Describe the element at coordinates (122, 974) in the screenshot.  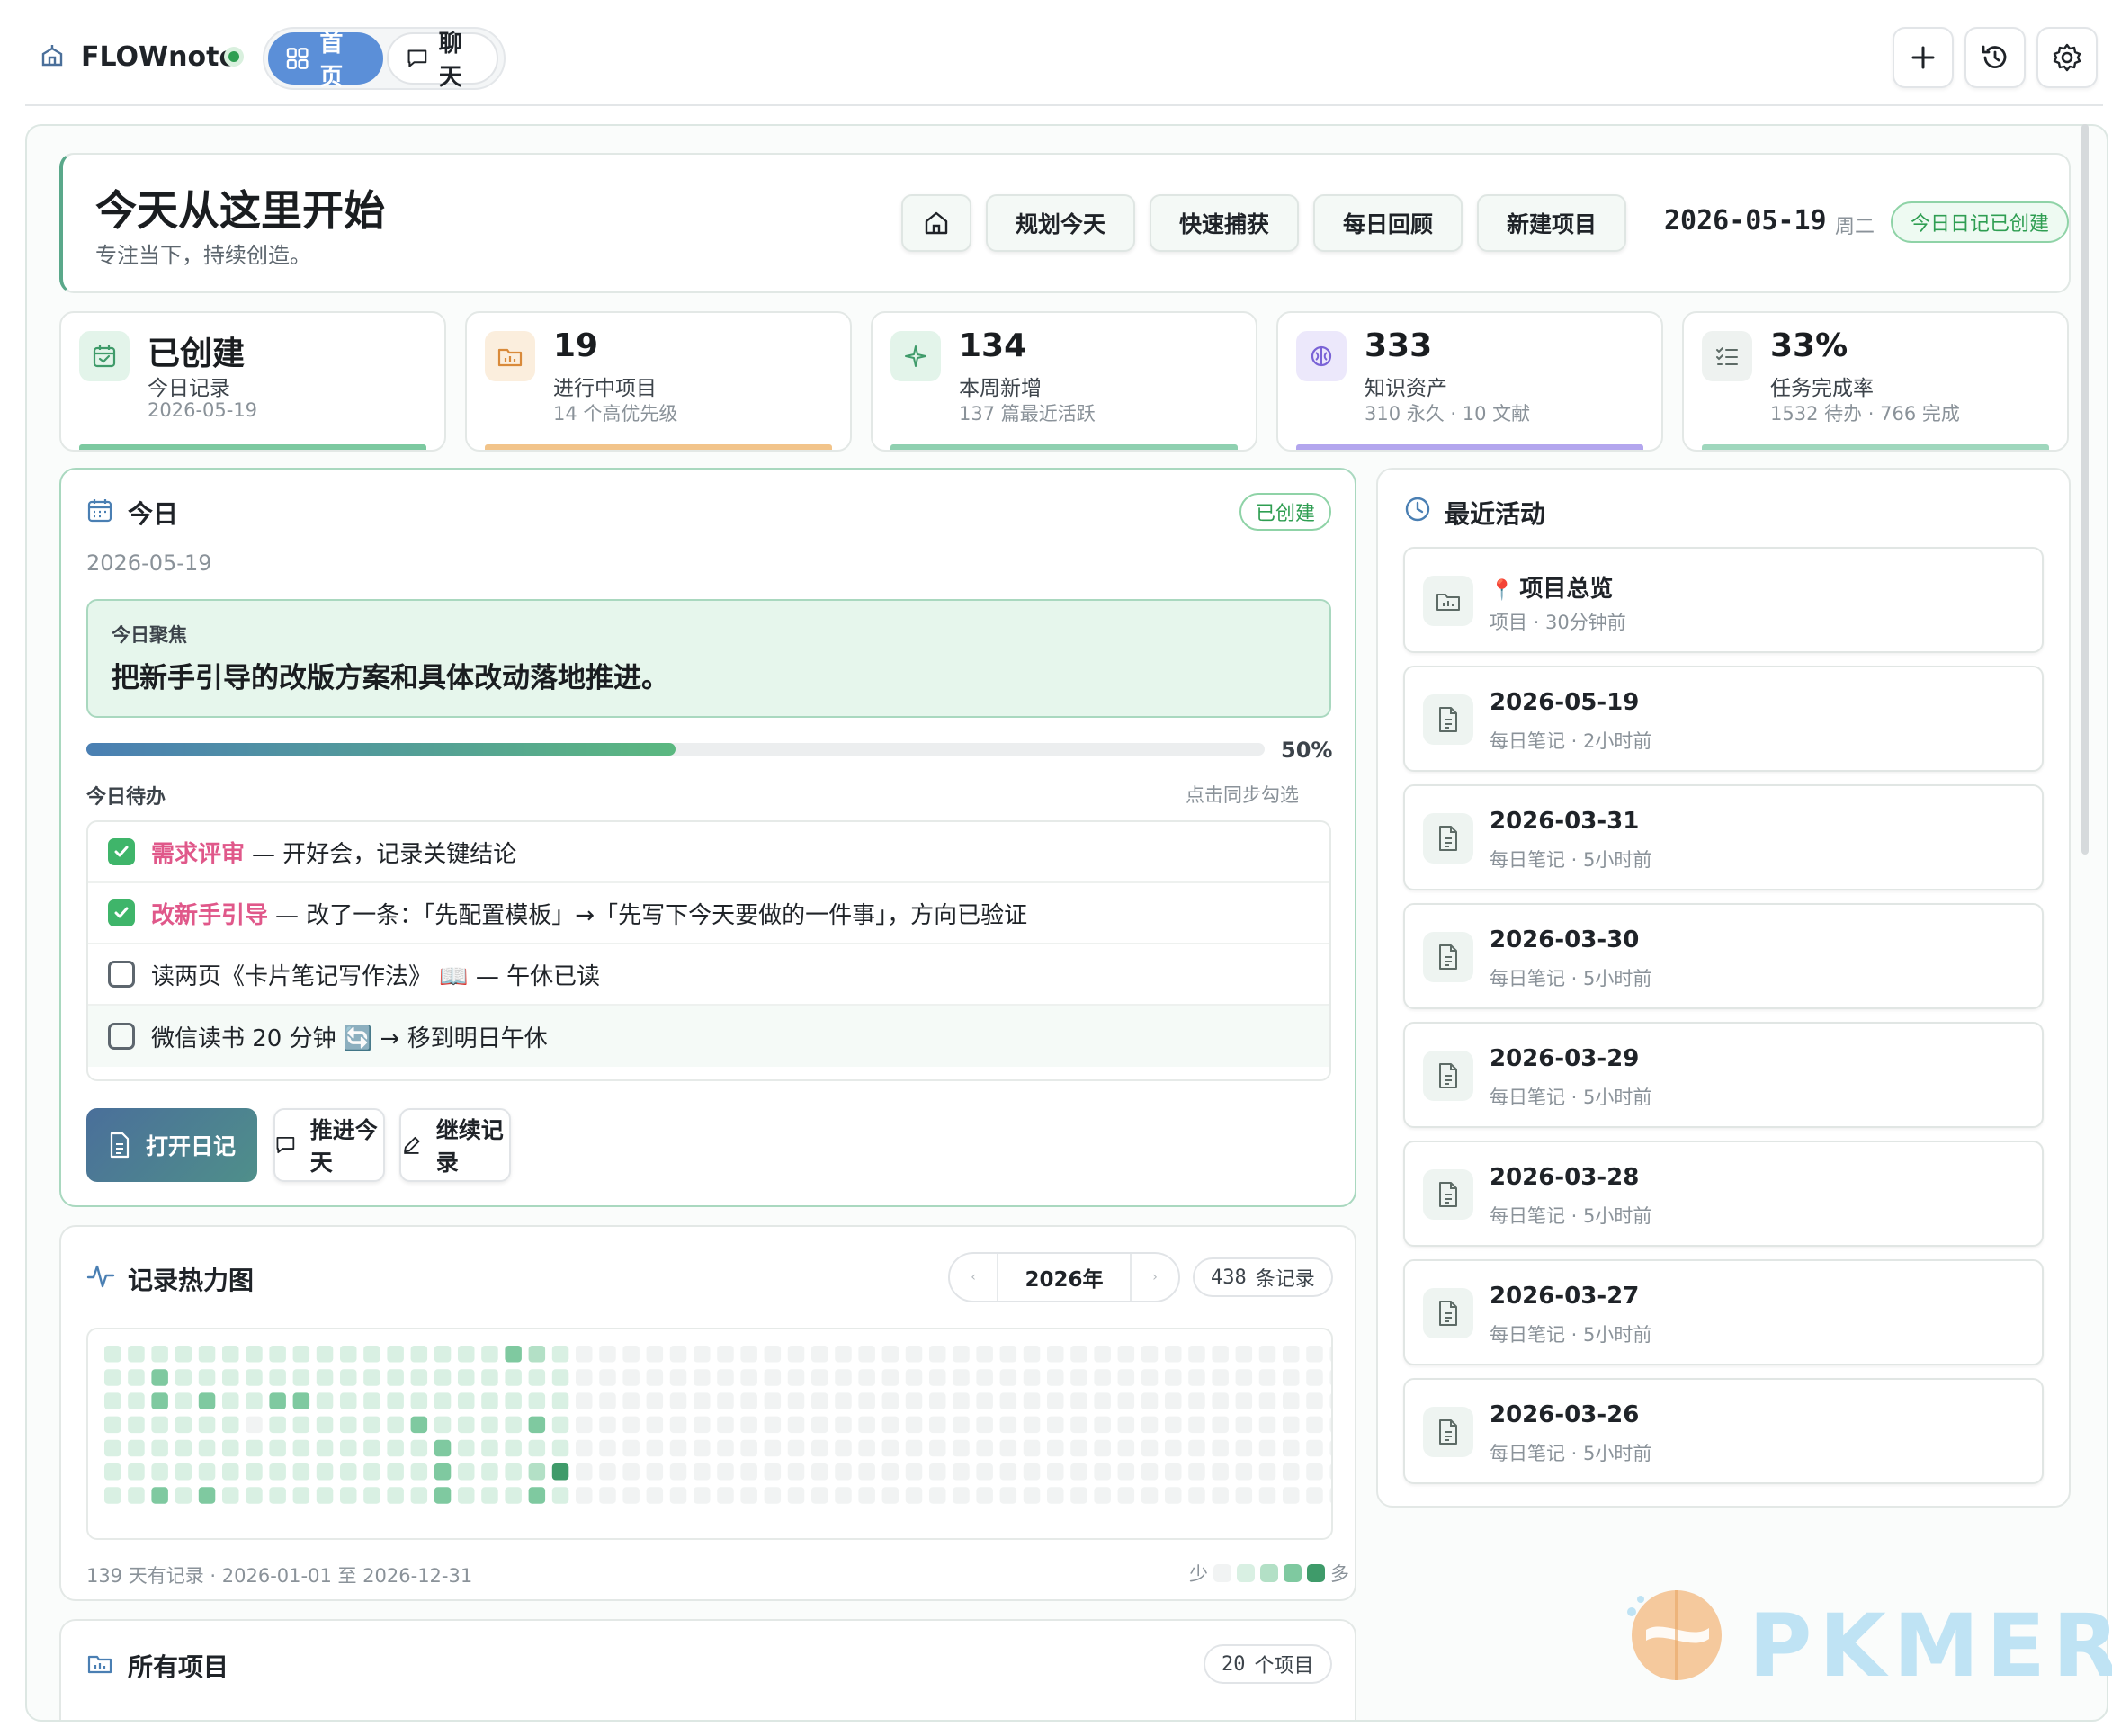
I see `checkbox` at that location.